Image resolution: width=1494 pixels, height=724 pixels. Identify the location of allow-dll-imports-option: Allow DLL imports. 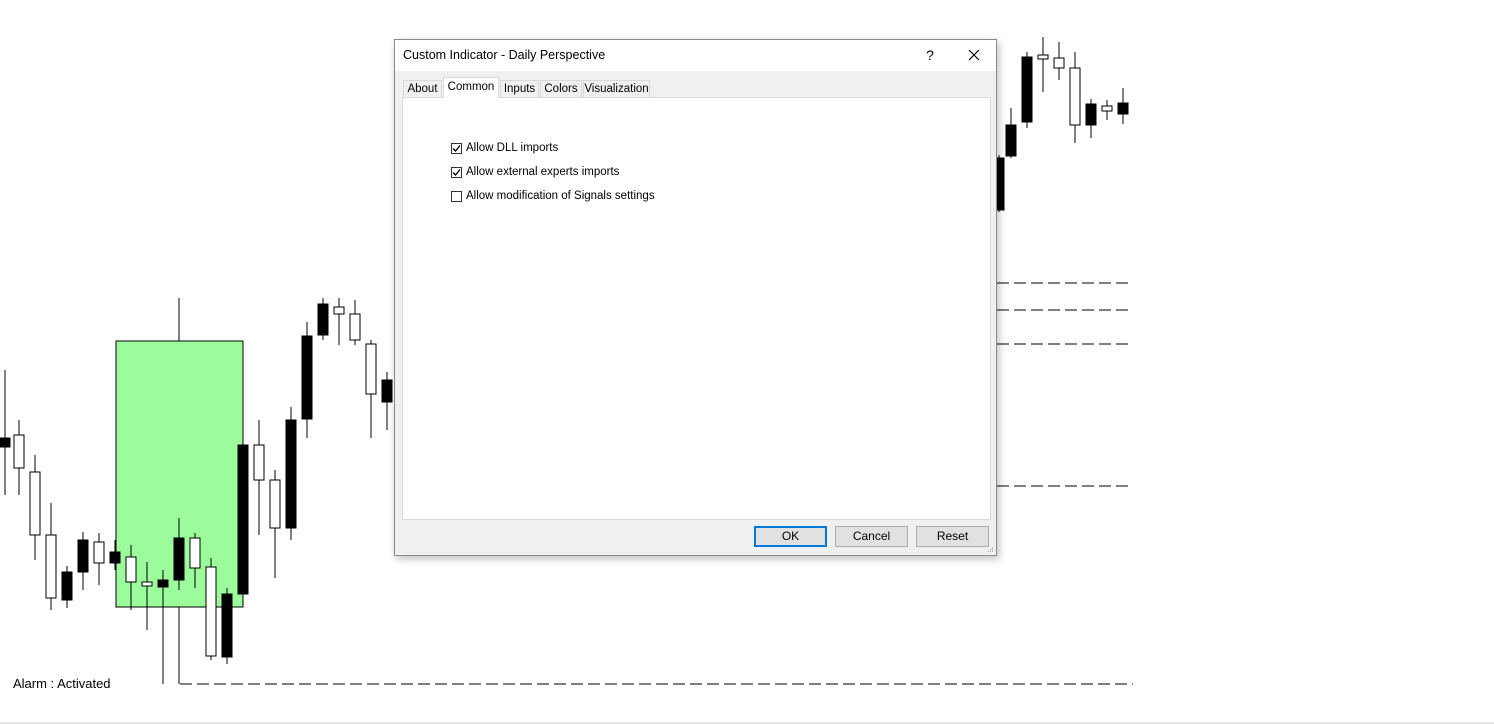
(504, 148).